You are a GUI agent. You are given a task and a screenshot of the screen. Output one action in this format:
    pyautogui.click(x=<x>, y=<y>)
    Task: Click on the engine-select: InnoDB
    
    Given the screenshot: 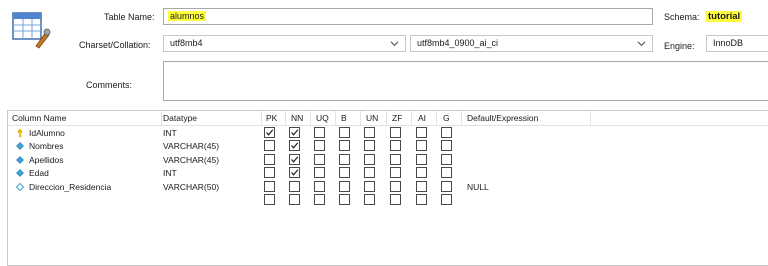 What is the action you would take?
    pyautogui.click(x=737, y=43)
    